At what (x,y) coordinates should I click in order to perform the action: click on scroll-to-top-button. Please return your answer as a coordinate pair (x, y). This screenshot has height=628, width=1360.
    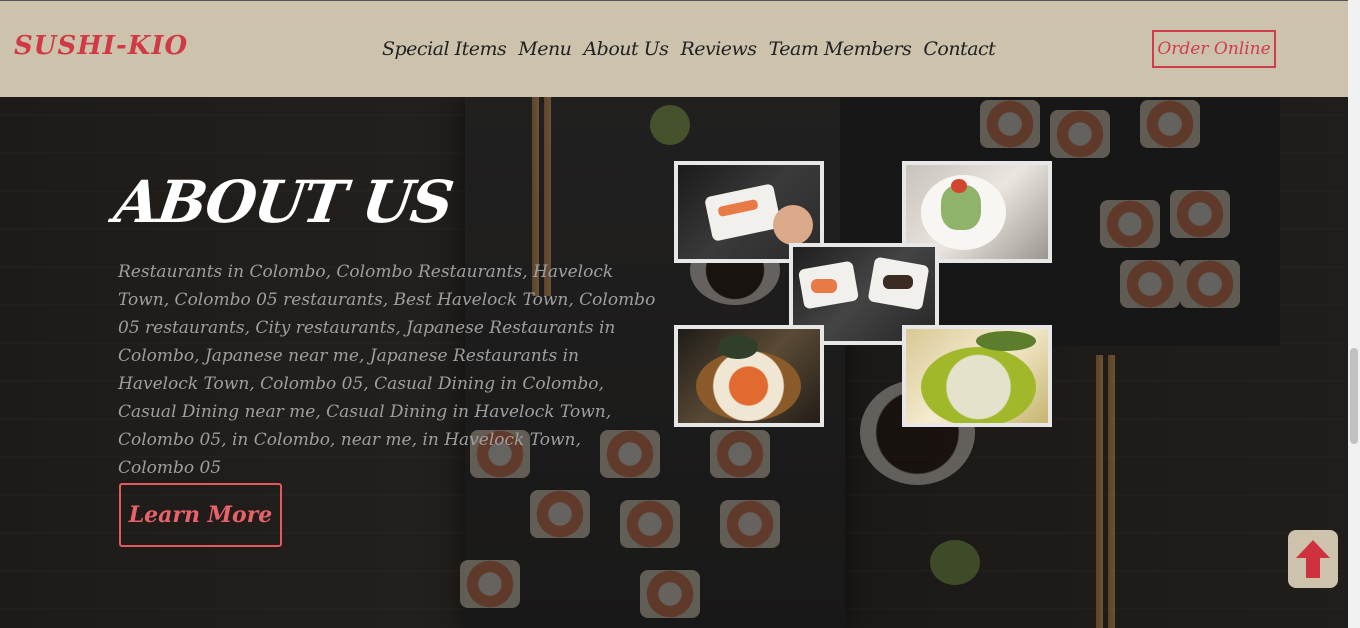
    Looking at the image, I should click on (1313, 559).